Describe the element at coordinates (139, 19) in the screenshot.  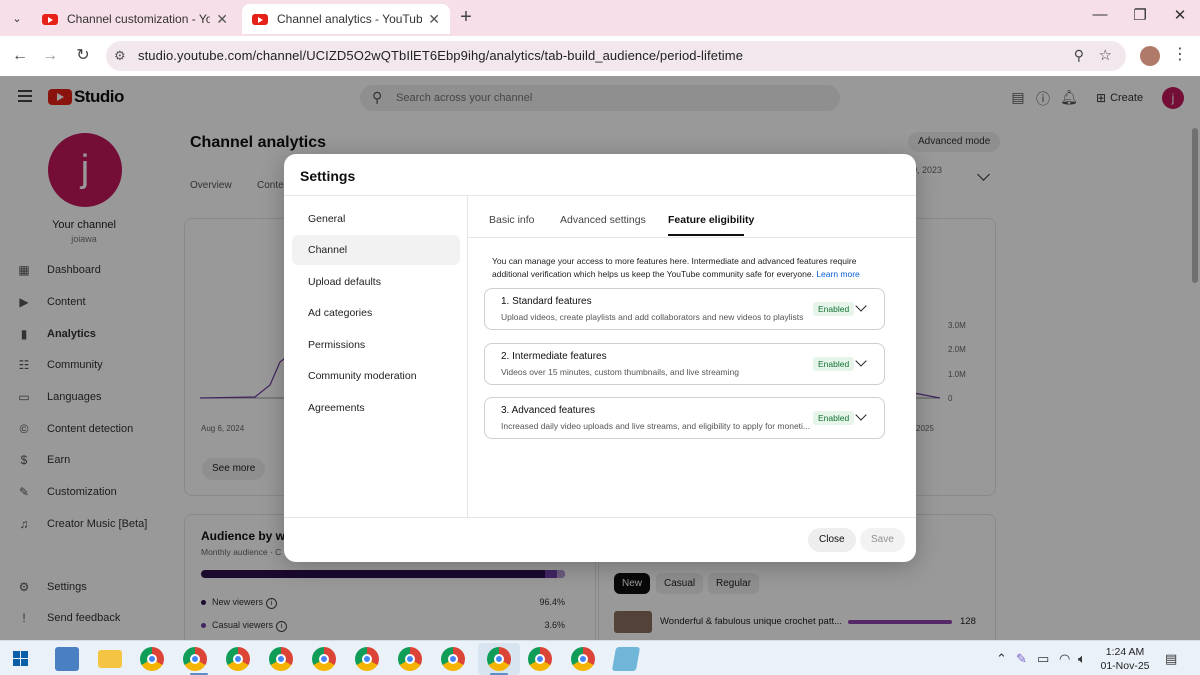
I see `browser-tab-title: Channel customization - YouTube Studio` at that location.